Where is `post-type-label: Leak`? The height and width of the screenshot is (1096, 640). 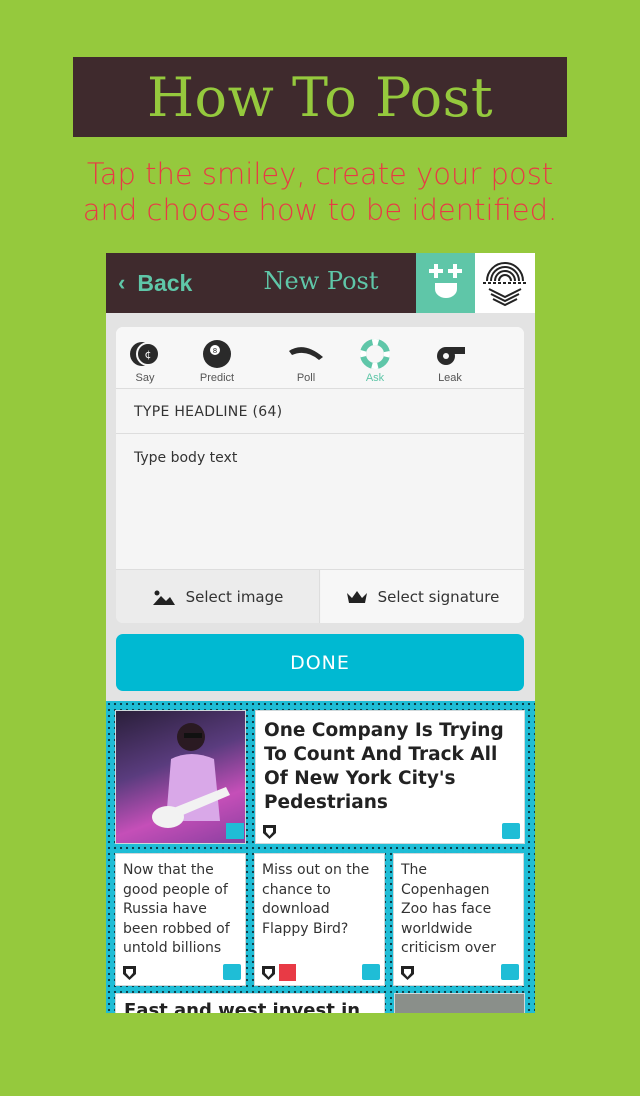
post-type-label: Leak is located at coordinates (450, 378).